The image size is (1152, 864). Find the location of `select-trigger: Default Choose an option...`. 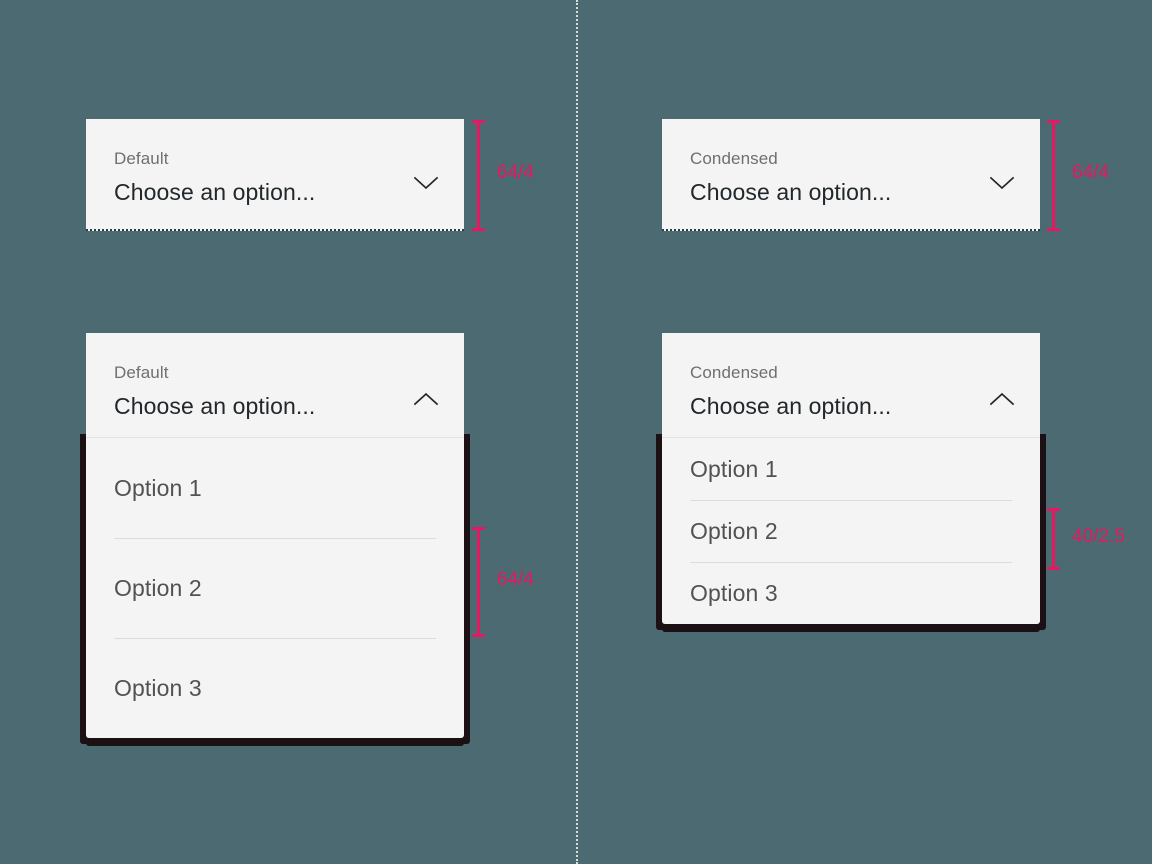

select-trigger: Default Choose an option... is located at coordinates (275, 385).